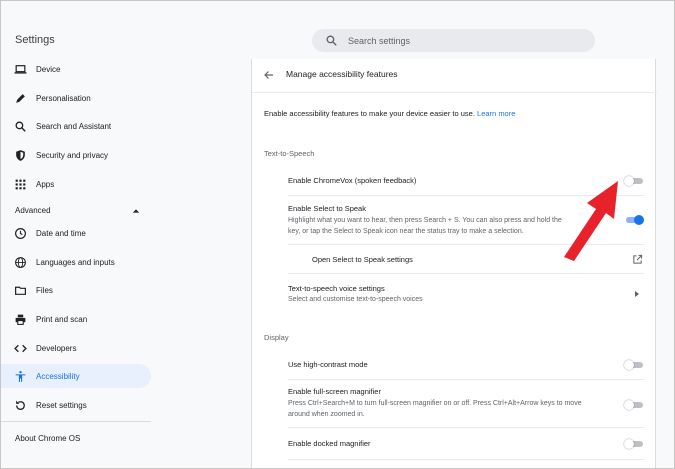  I want to click on shield-icon, so click(20, 155).